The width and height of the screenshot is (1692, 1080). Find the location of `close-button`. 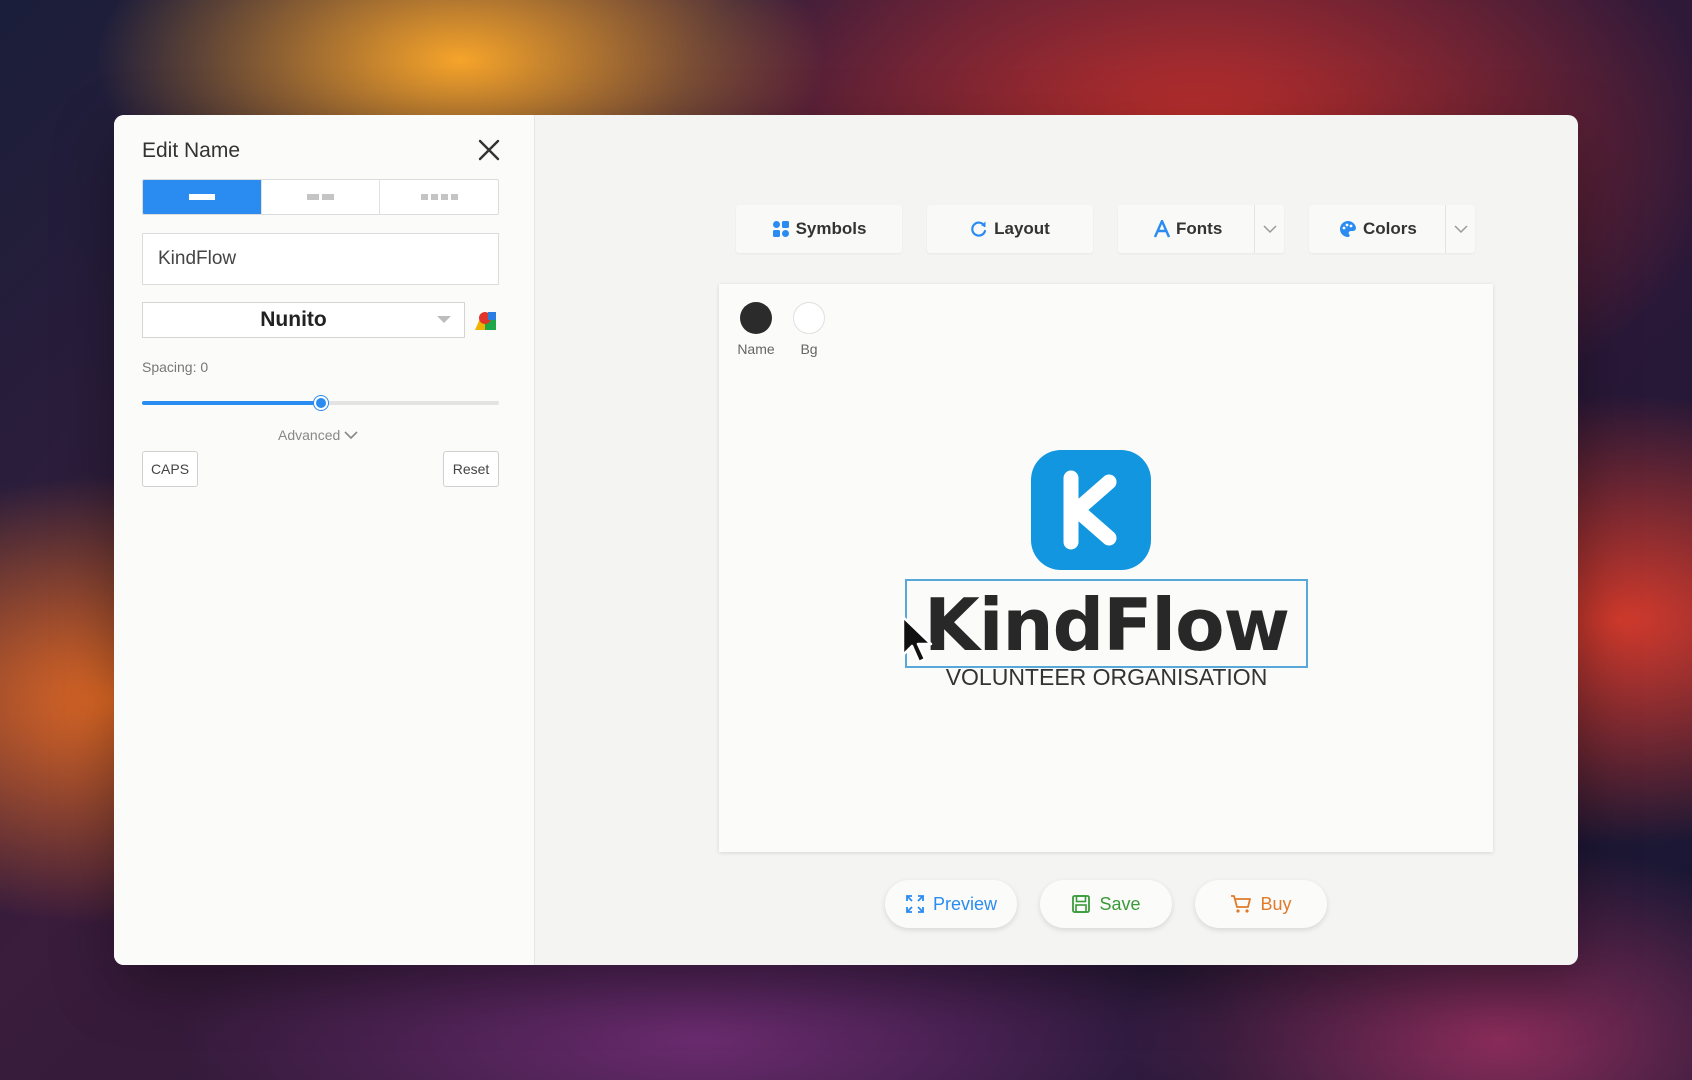

close-button is located at coordinates (489, 150).